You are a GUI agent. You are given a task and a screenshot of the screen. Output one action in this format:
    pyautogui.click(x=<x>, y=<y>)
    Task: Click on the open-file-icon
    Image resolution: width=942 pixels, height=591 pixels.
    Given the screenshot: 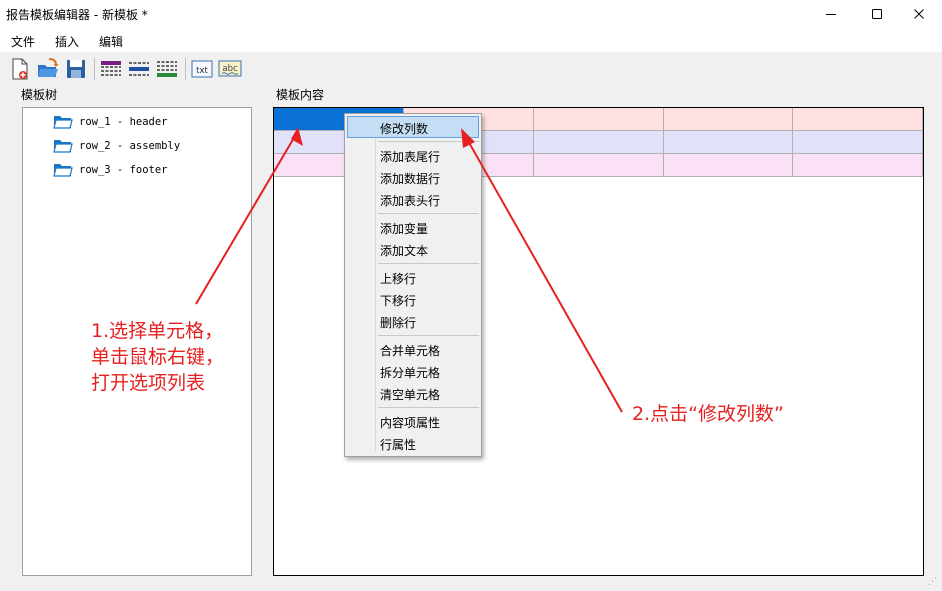 What is the action you would take?
    pyautogui.click(x=48, y=67)
    